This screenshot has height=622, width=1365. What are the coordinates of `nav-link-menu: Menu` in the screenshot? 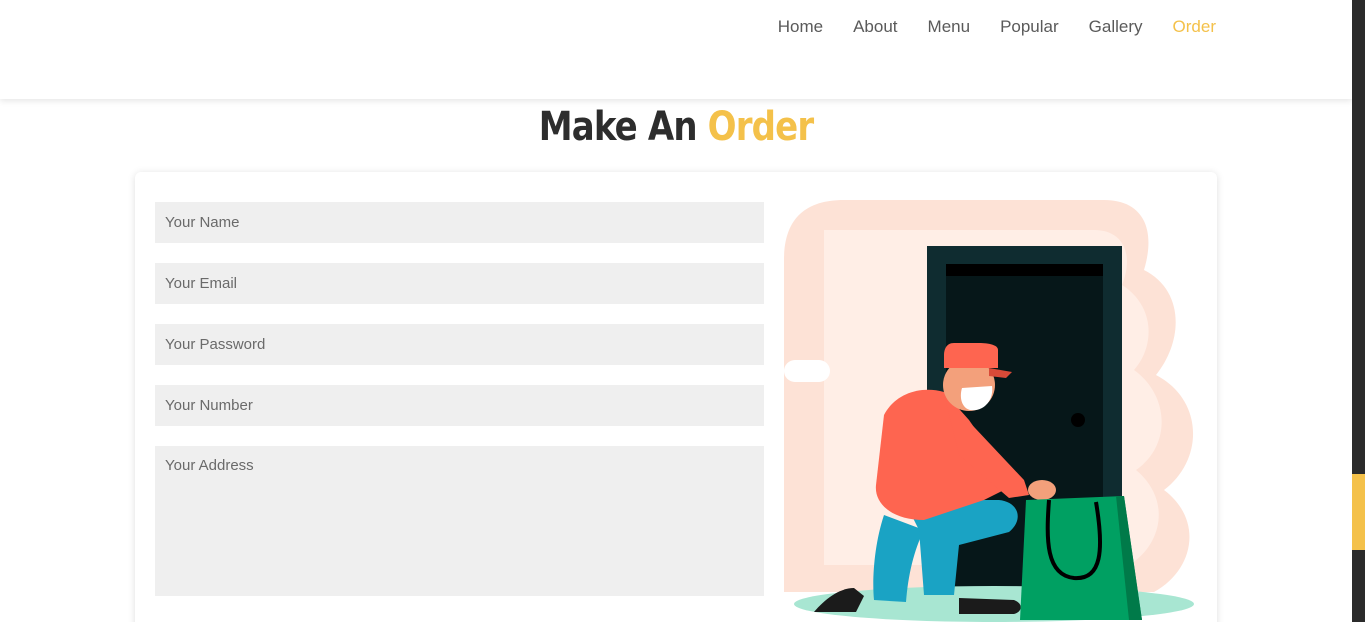 It's located at (949, 27).